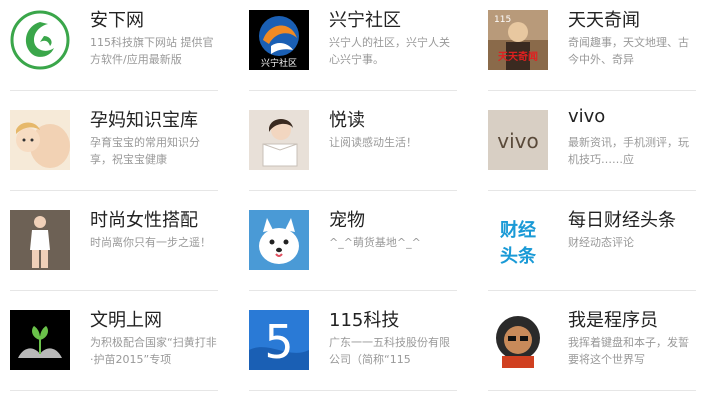  What do you see at coordinates (373, 142) in the screenshot?
I see `card-description: 让阅读感动生活！` at bounding box center [373, 142].